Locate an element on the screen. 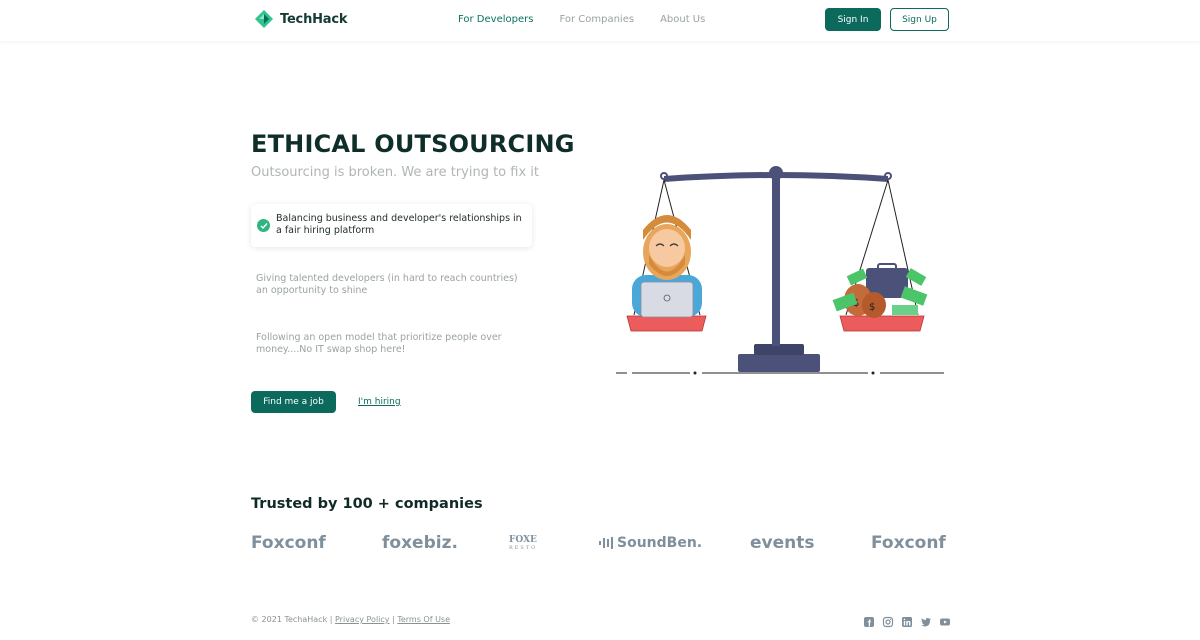  facebook-icon is located at coordinates (869, 621).